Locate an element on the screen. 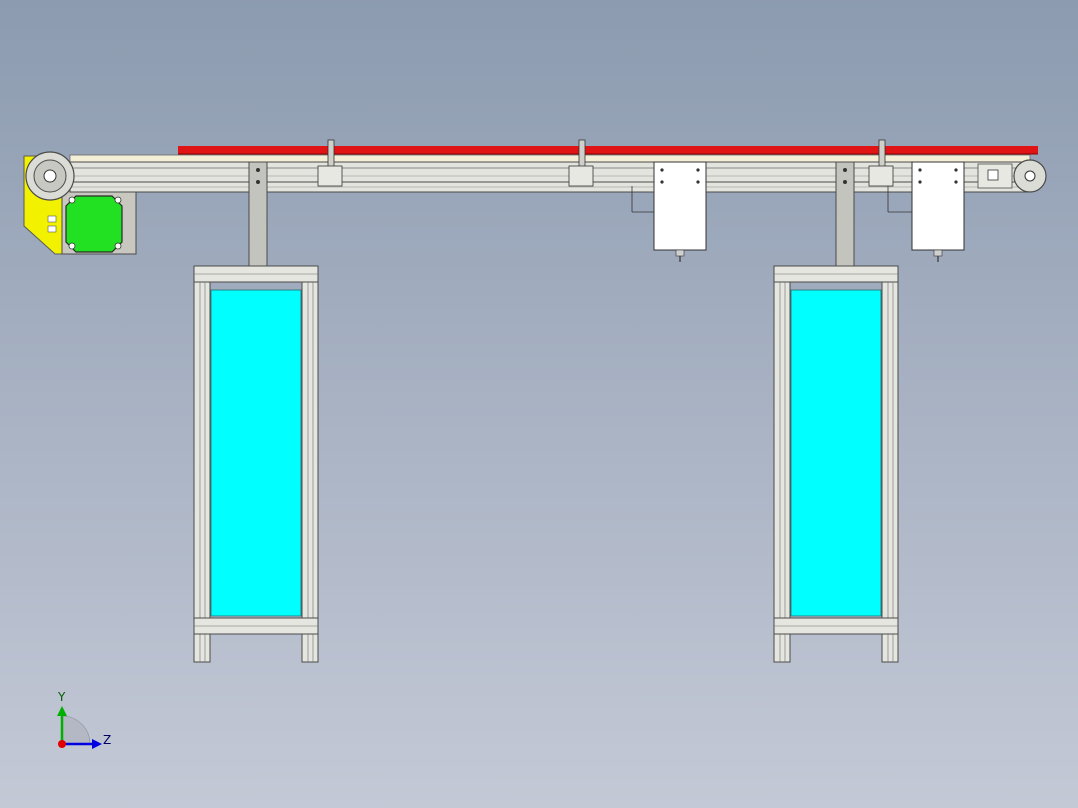 The width and height of the screenshot is (1078, 808). top-rail is located at coordinates (550, 158).